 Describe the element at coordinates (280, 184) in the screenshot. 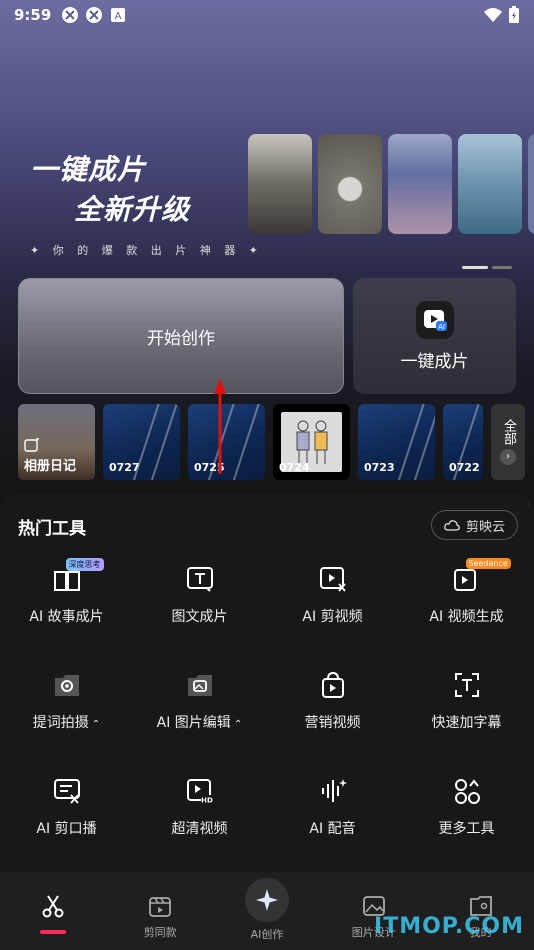

I see `banner-photo-girl` at that location.